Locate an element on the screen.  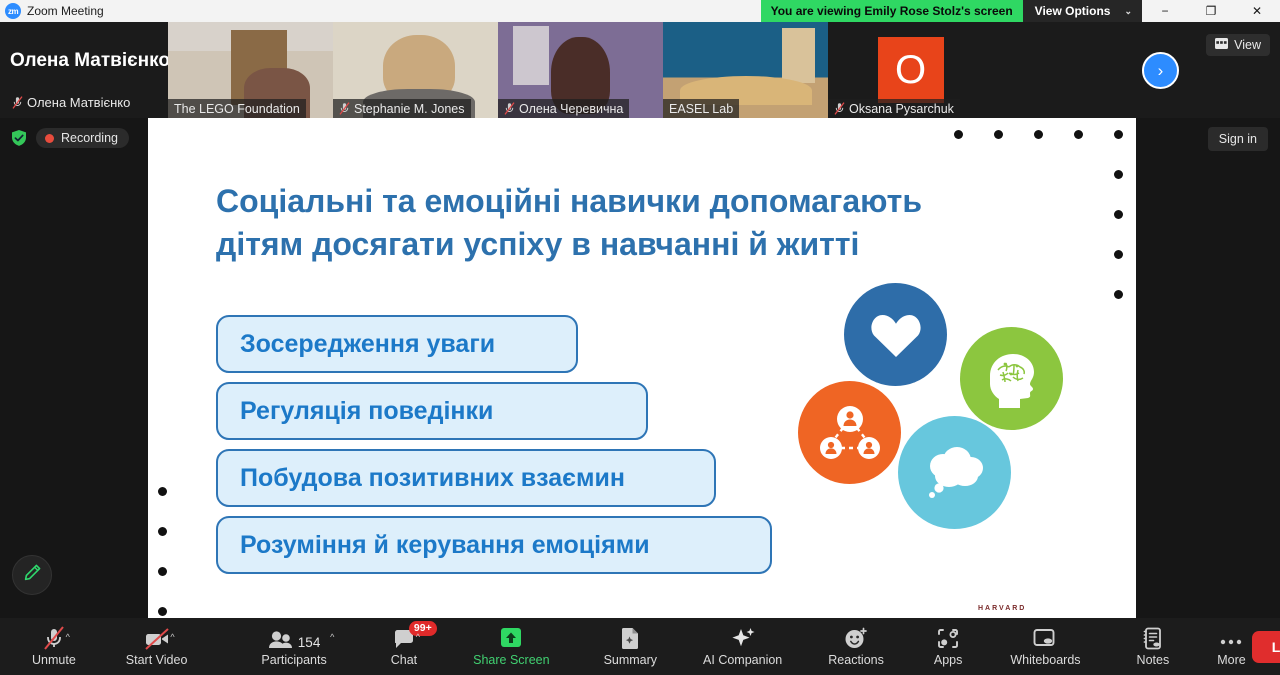
participant-name: EASEL Lab is located at coordinates (701, 108).